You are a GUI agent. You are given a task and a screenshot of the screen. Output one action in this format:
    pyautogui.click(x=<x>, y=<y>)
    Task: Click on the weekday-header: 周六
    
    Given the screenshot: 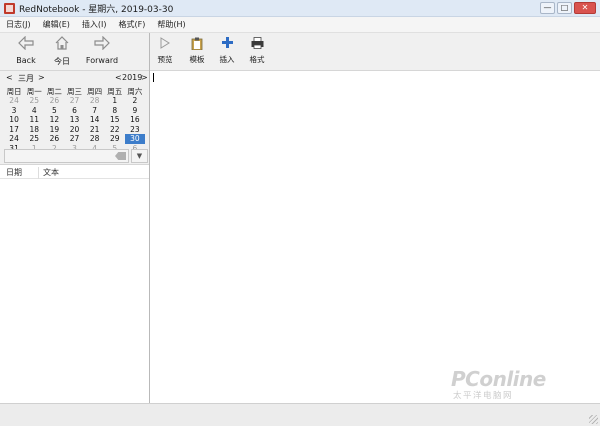 What is the action you would take?
    pyautogui.click(x=135, y=91)
    